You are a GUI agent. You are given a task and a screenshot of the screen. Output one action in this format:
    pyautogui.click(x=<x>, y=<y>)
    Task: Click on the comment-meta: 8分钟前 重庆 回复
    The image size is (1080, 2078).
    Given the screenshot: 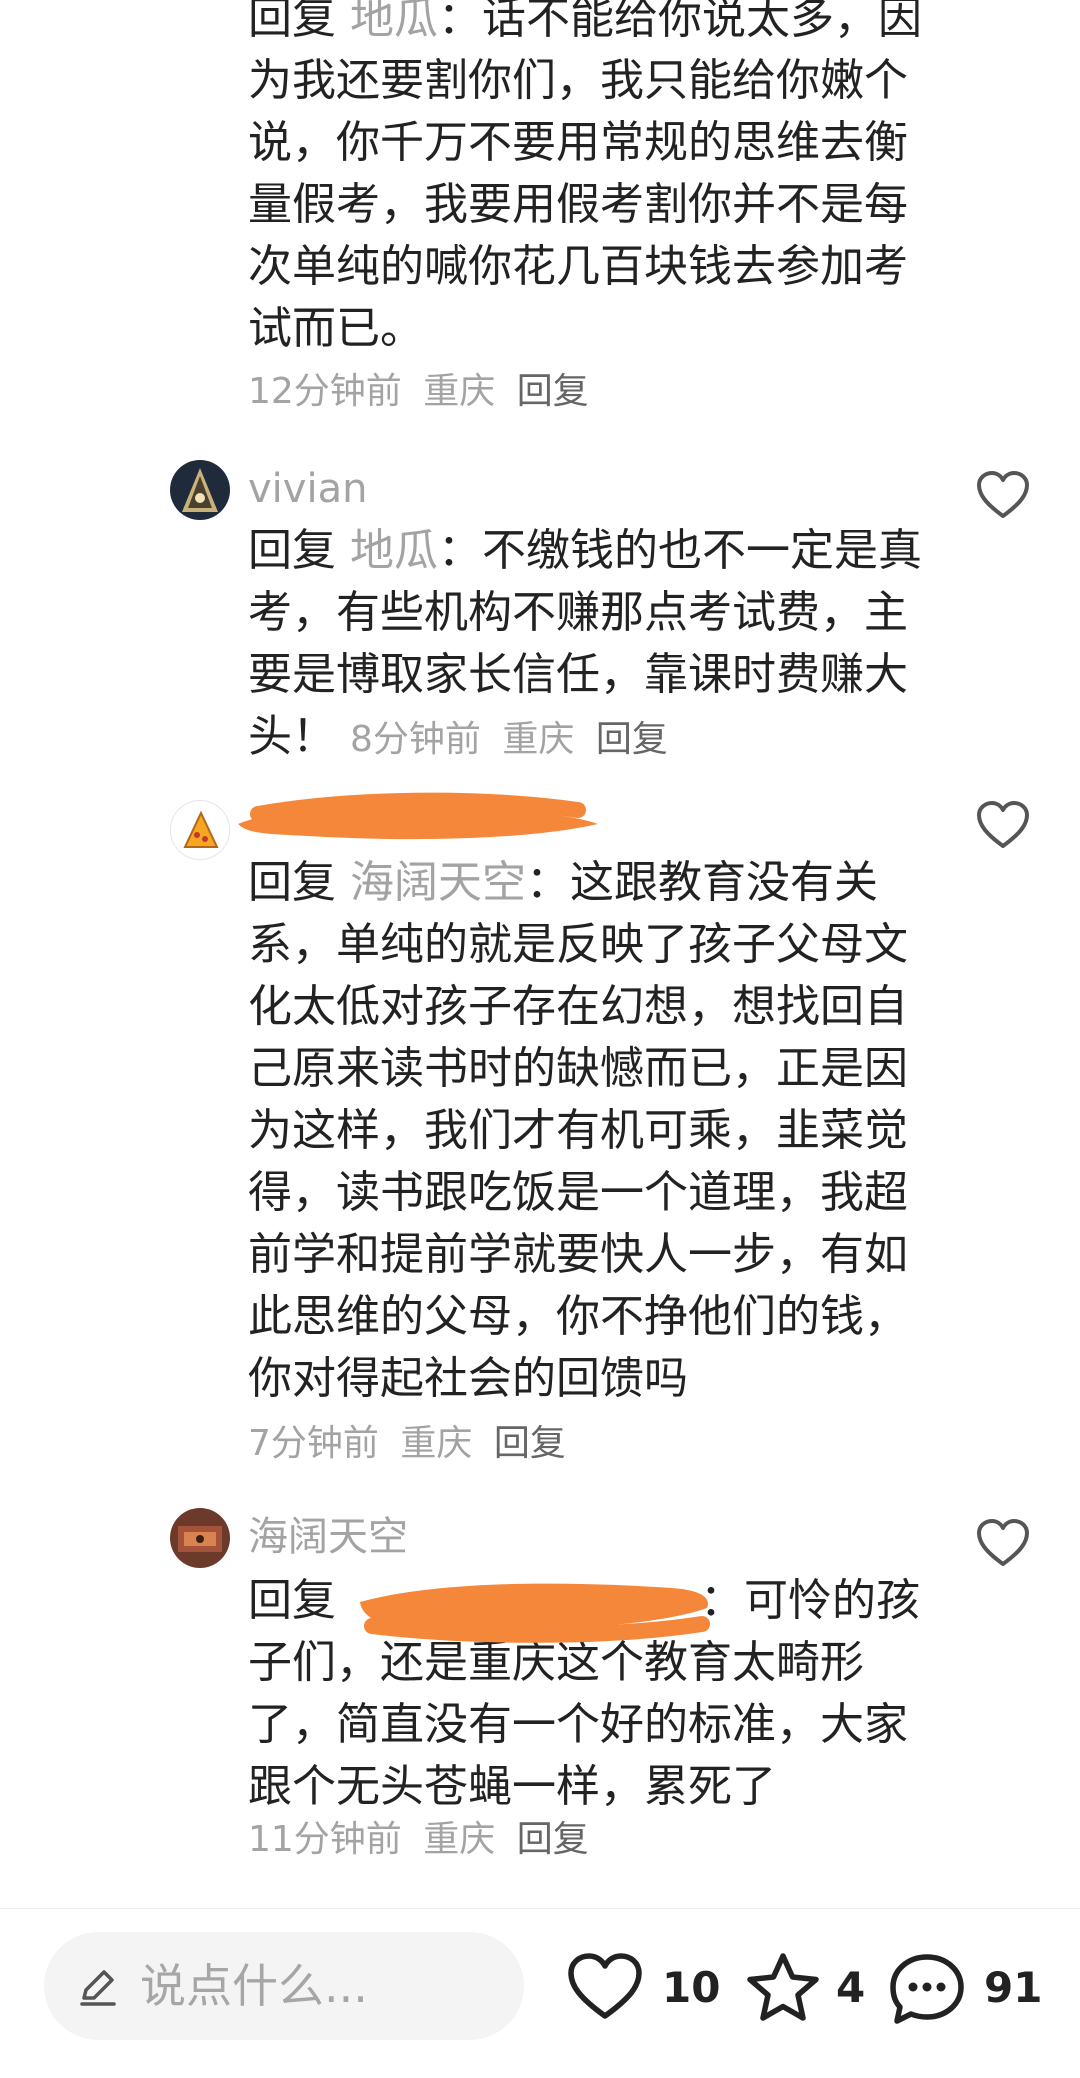 What is the action you would take?
    pyautogui.click(x=514, y=739)
    